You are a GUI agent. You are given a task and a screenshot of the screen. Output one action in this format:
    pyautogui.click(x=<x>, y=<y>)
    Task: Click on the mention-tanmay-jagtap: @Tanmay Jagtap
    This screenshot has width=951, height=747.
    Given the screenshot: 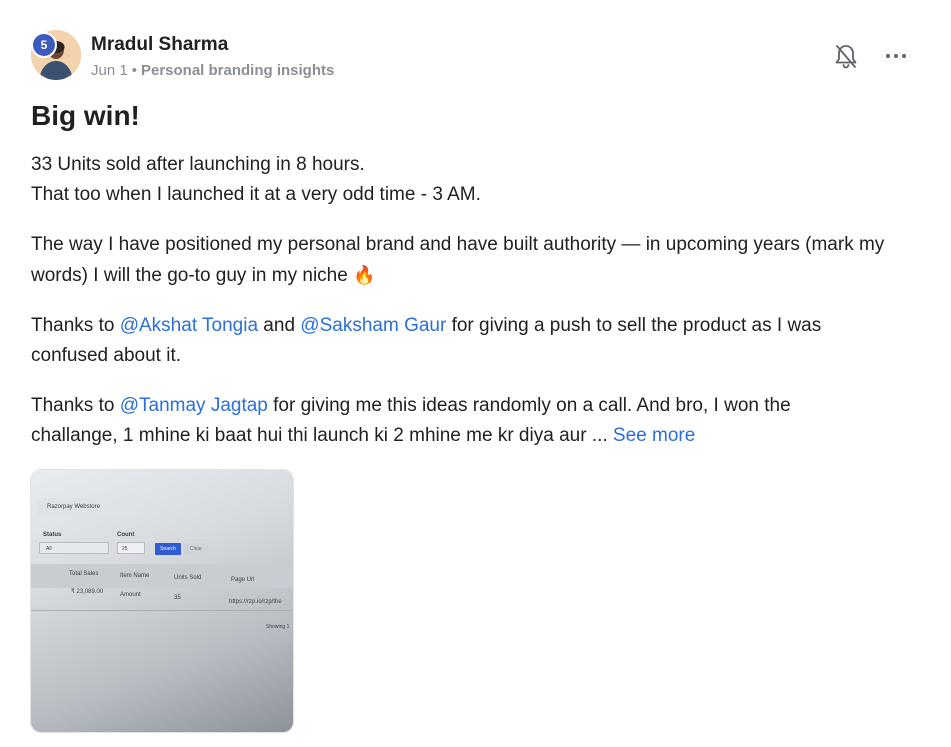 What is the action you would take?
    pyautogui.click(x=194, y=405)
    